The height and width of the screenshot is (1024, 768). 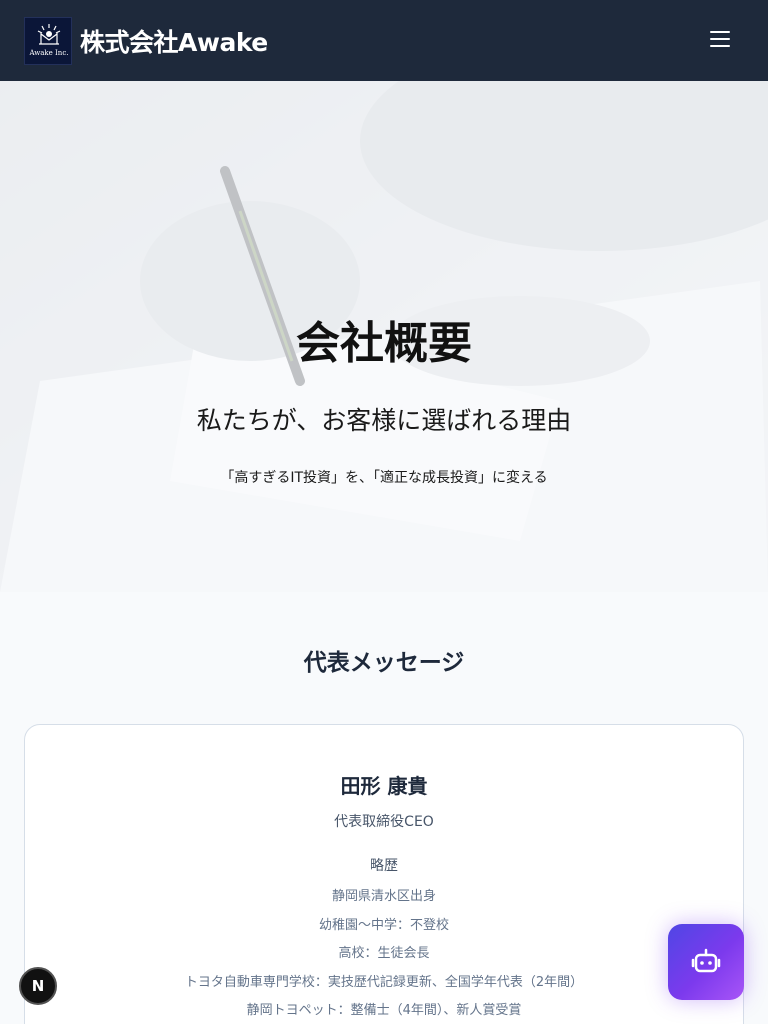 I want to click on bio-item: 静岡トヨペット：整備士（4年間）、新人賞受賞, so click(x=384, y=1010).